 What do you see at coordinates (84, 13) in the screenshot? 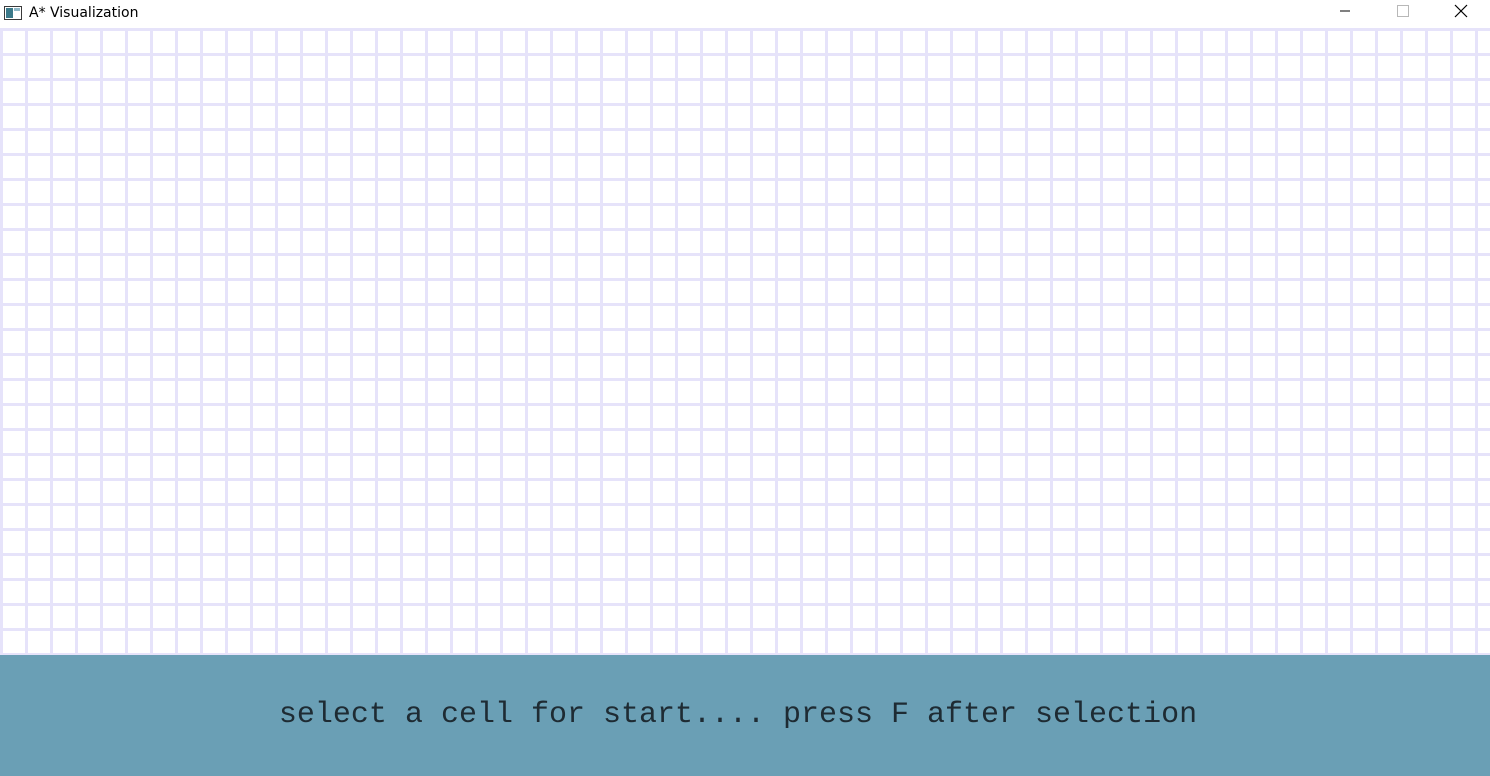
I see `window-title: A* Visualization` at bounding box center [84, 13].